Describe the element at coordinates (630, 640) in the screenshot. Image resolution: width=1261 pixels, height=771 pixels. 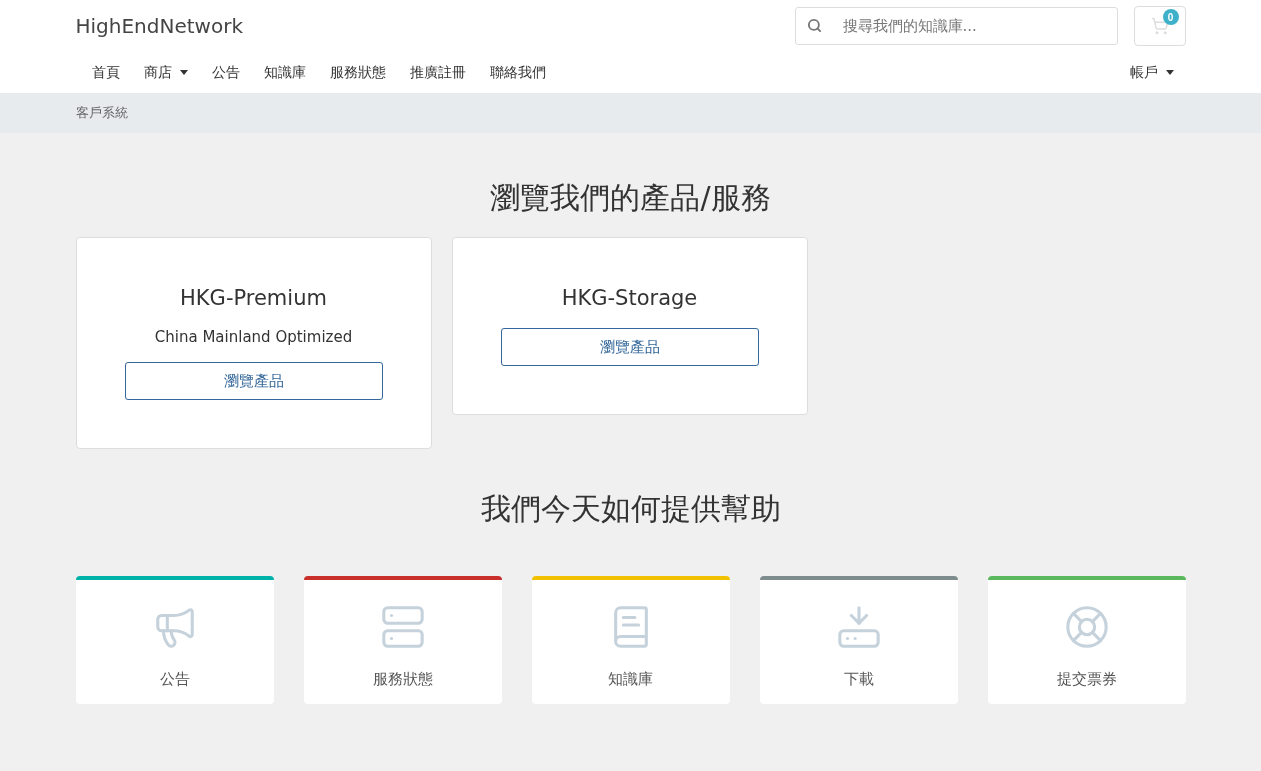
I see `help-card: 知識庫` at that location.